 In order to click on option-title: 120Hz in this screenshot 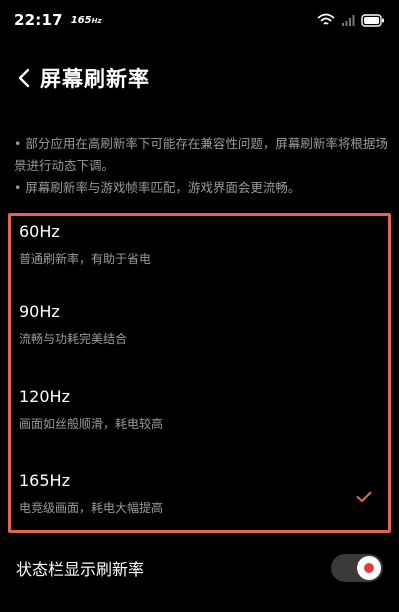, I will do `click(44, 396)`.